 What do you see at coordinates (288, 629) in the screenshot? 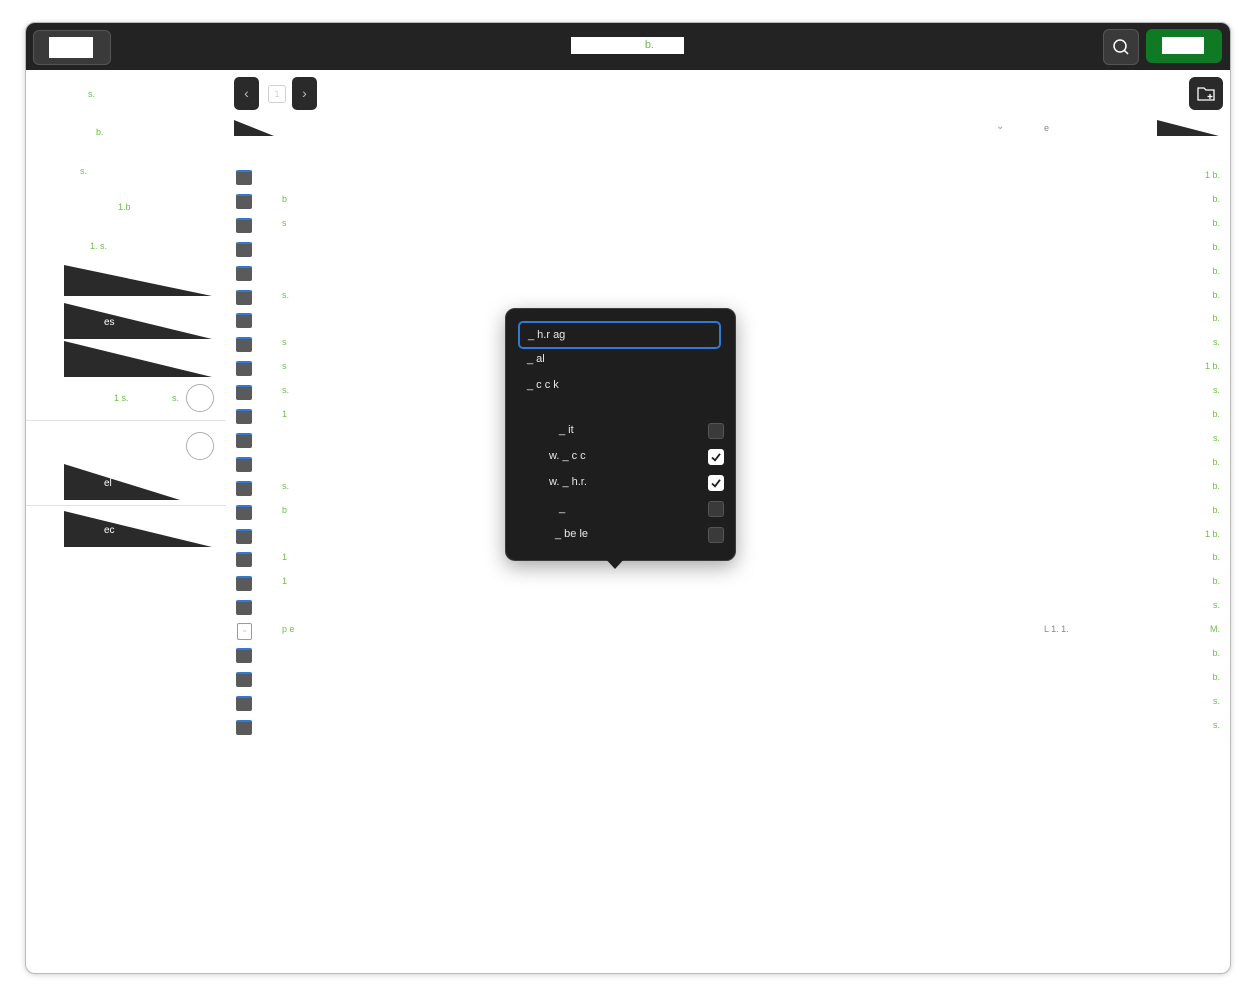
I see `row-name: p e` at bounding box center [288, 629].